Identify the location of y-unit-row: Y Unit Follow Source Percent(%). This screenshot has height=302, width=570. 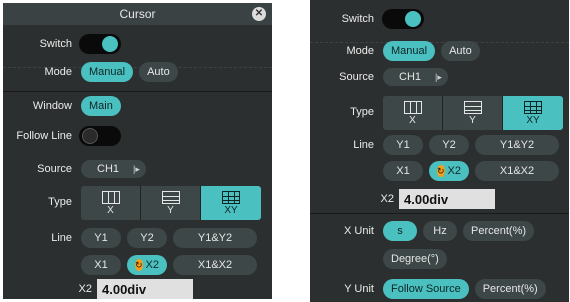
(439, 288).